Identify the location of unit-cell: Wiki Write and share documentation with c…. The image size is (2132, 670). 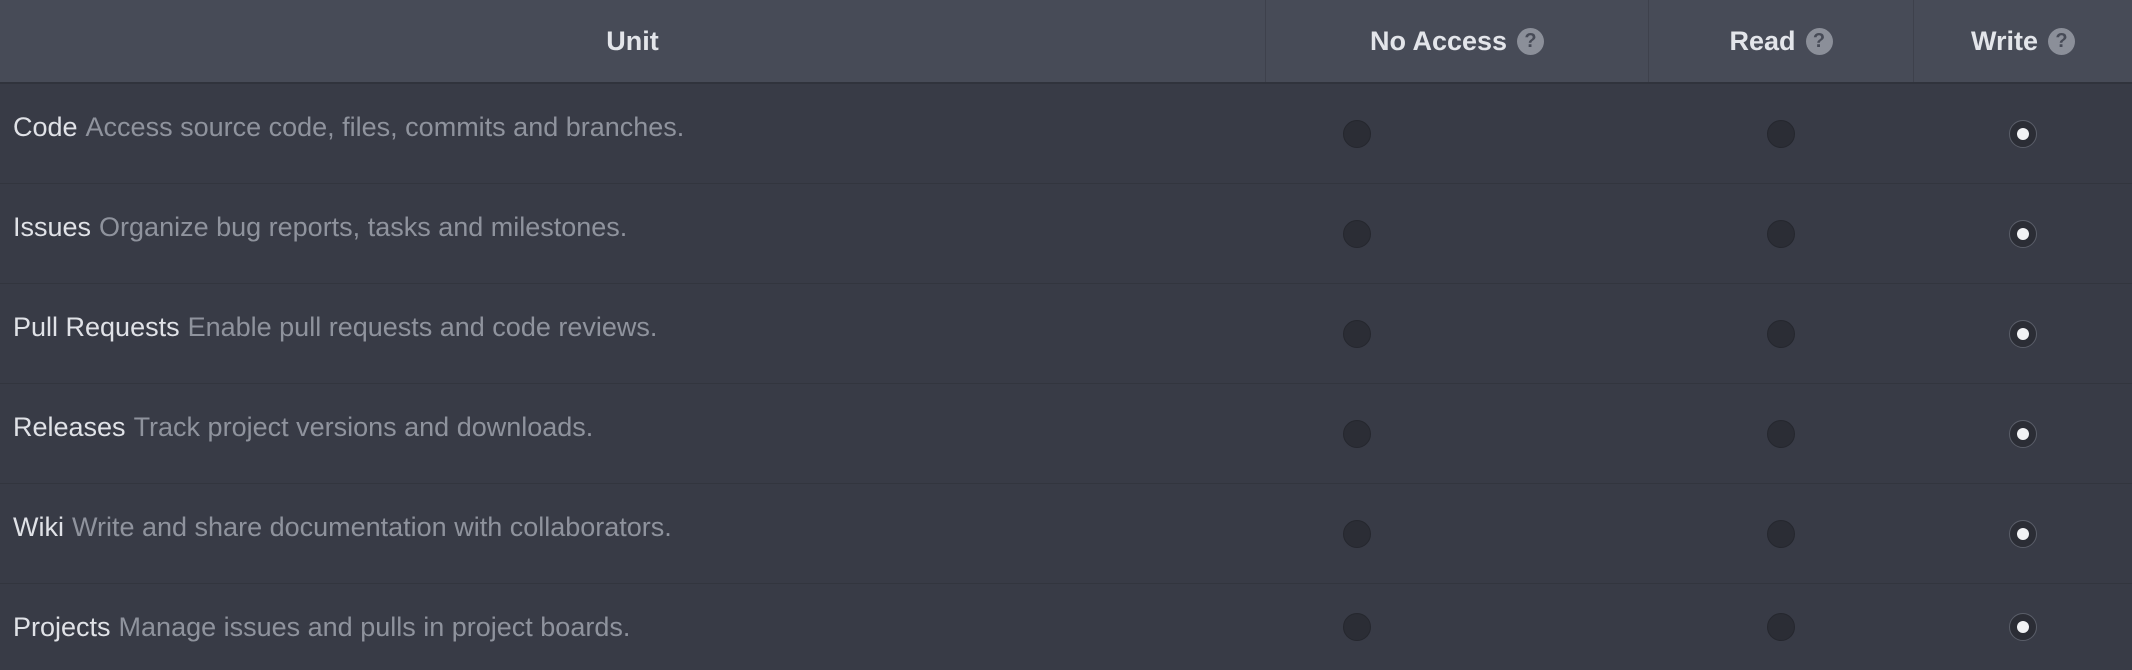
(632, 533).